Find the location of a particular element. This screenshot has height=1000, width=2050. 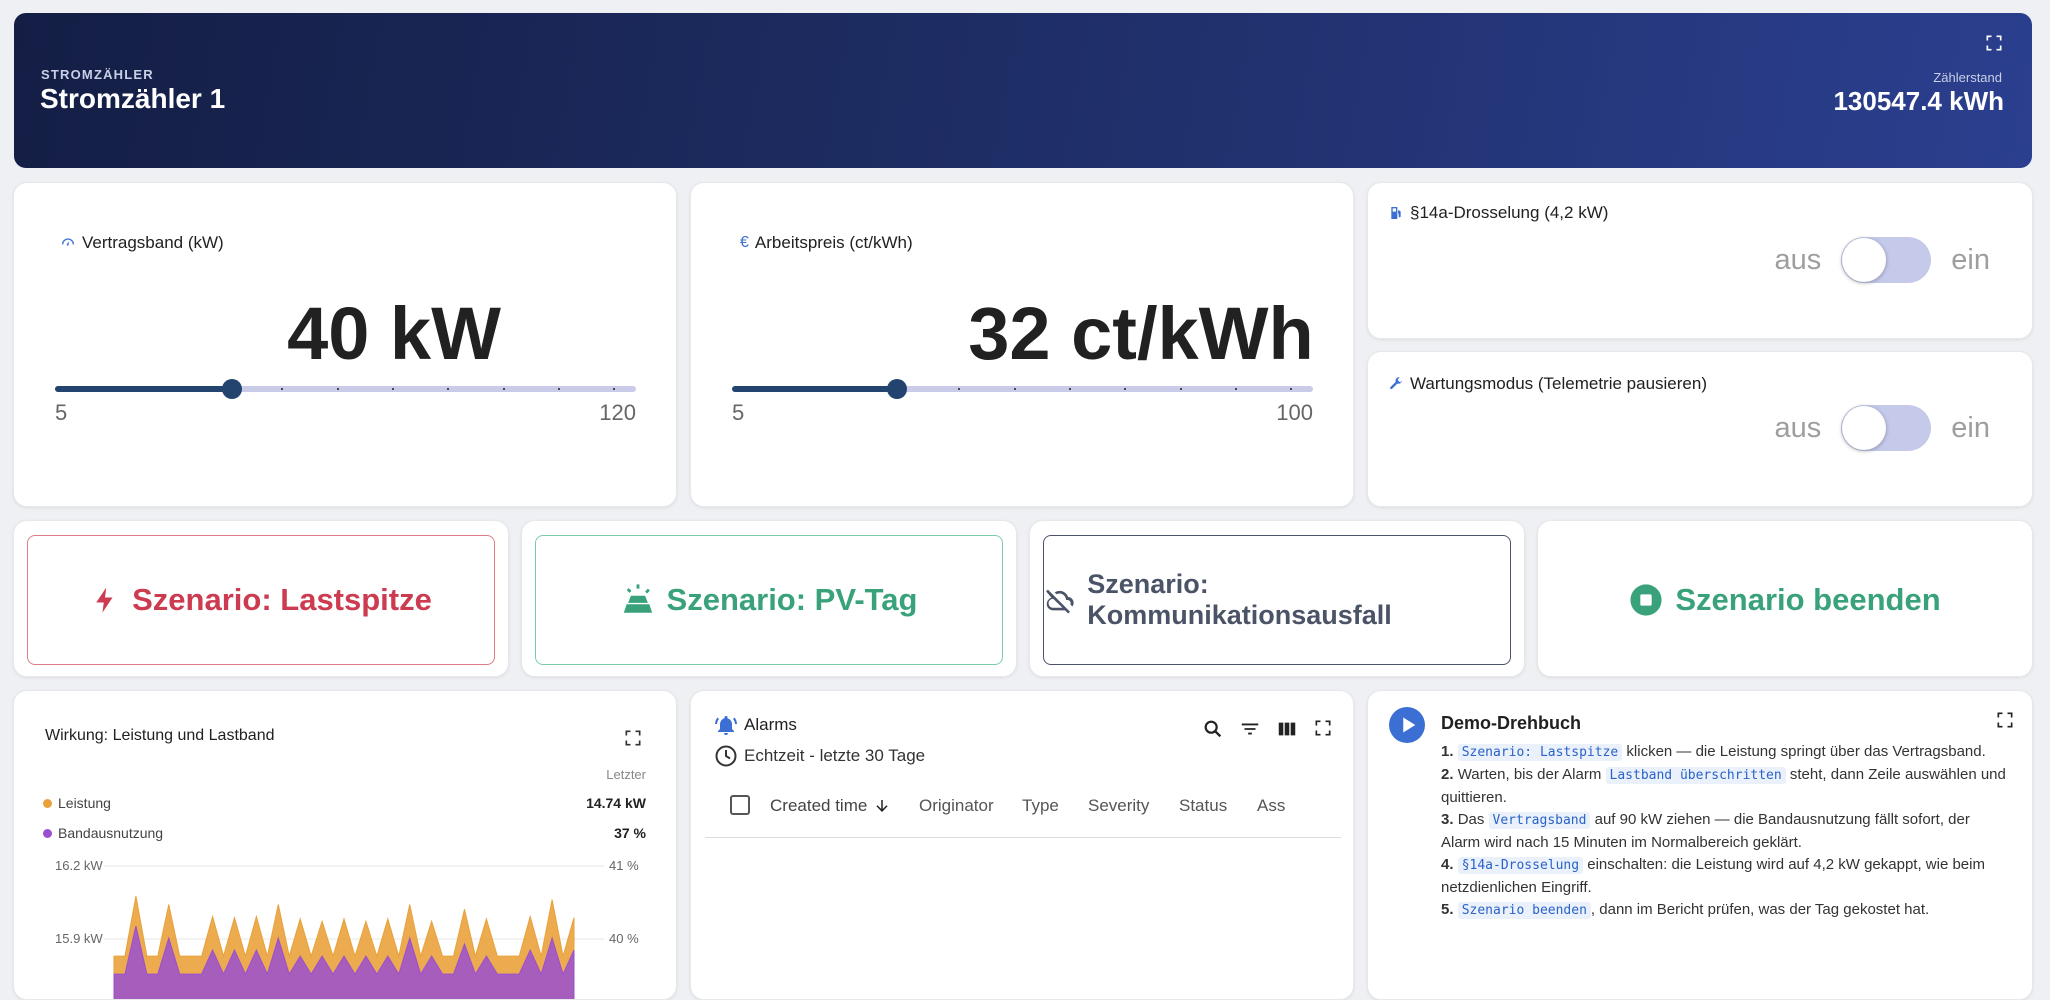

arbeitspreis-max: 100 is located at coordinates (1294, 412).